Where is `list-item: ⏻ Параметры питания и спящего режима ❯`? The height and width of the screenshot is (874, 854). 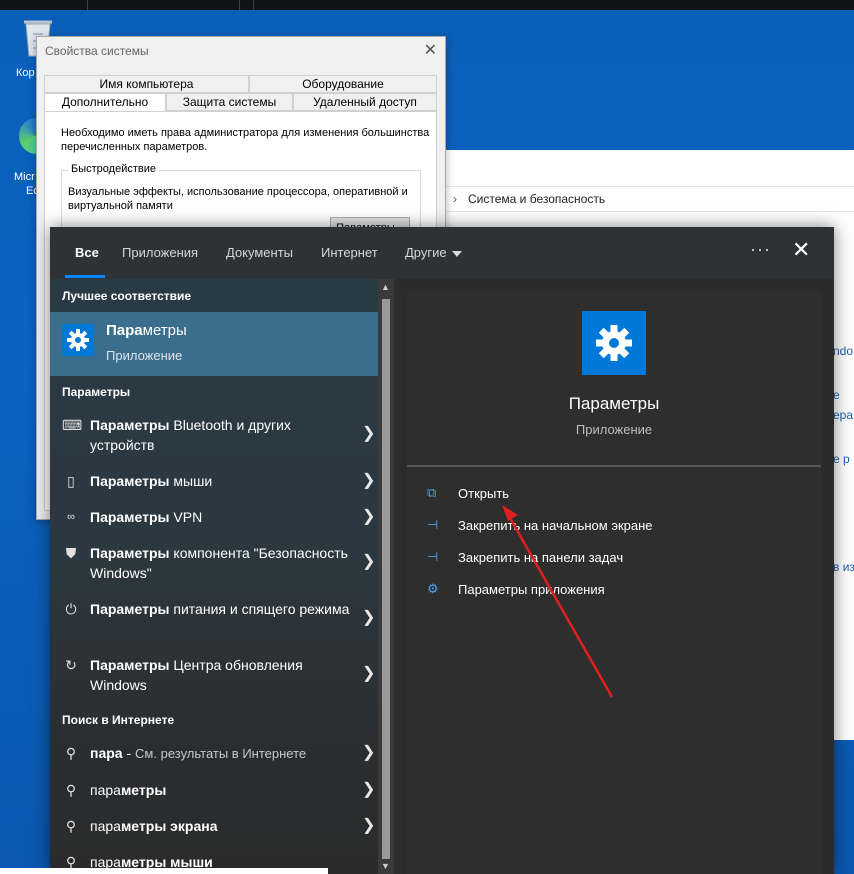 list-item: ⏻ Параметры питания и спящего режима ❯ is located at coordinates (214, 619).